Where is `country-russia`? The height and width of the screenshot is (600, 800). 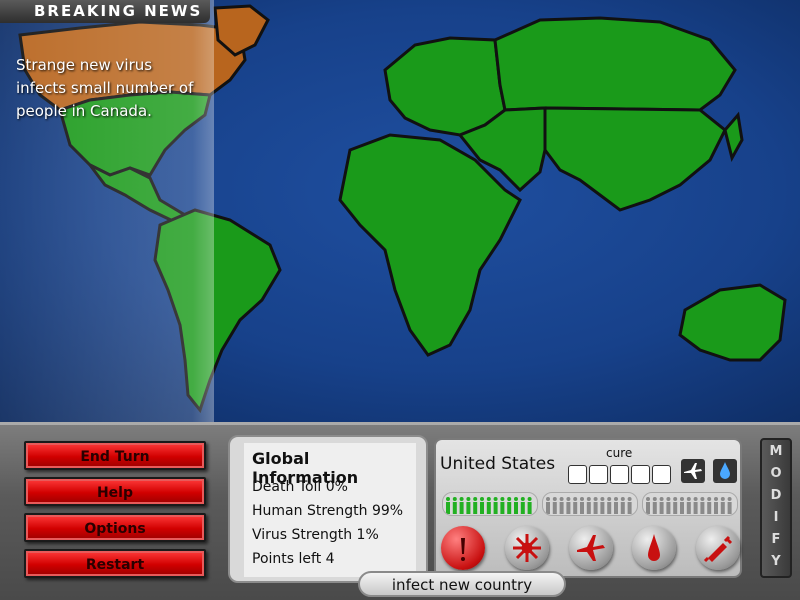 country-russia is located at coordinates (615, 64).